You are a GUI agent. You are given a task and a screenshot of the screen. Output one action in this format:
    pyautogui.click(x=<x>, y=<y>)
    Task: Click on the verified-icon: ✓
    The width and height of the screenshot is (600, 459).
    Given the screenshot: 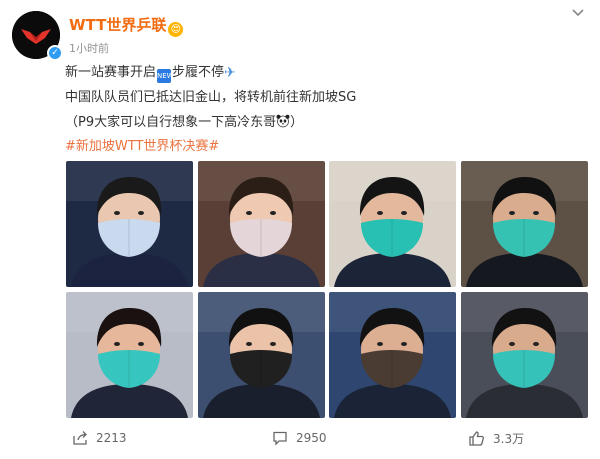 What is the action you would take?
    pyautogui.click(x=55, y=53)
    